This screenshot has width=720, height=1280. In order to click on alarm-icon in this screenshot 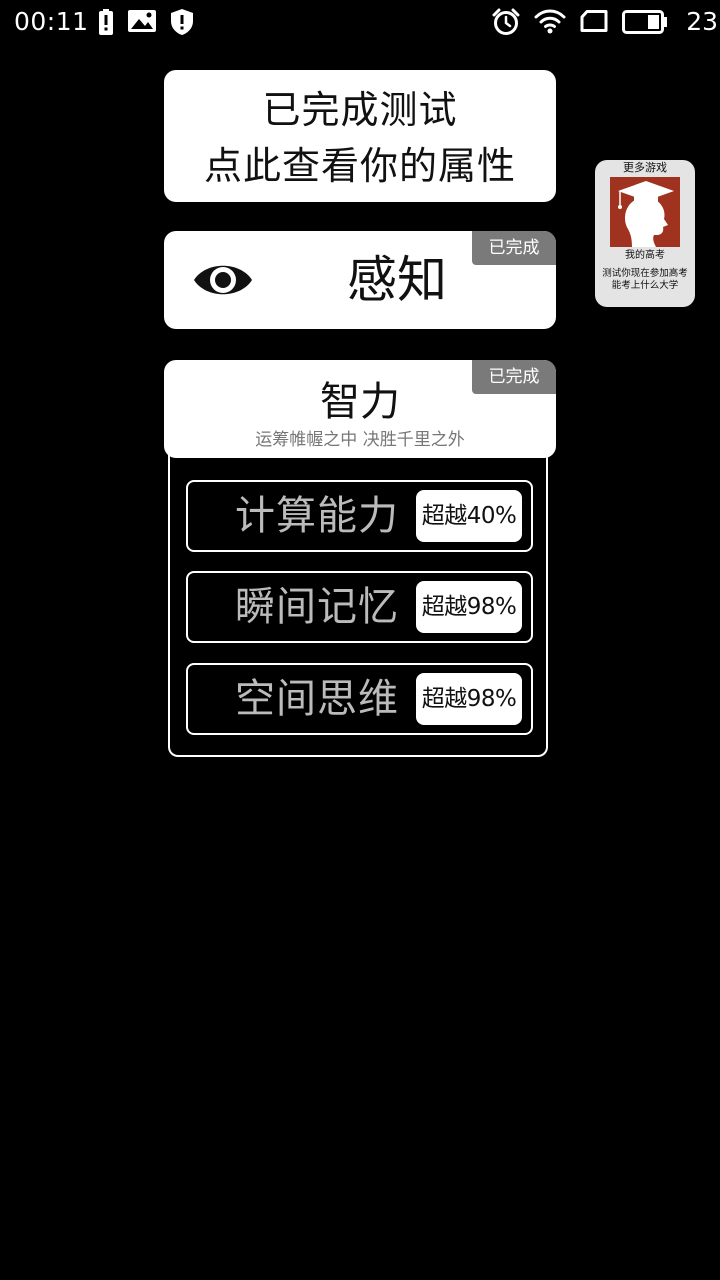, I will do `click(506, 21)`.